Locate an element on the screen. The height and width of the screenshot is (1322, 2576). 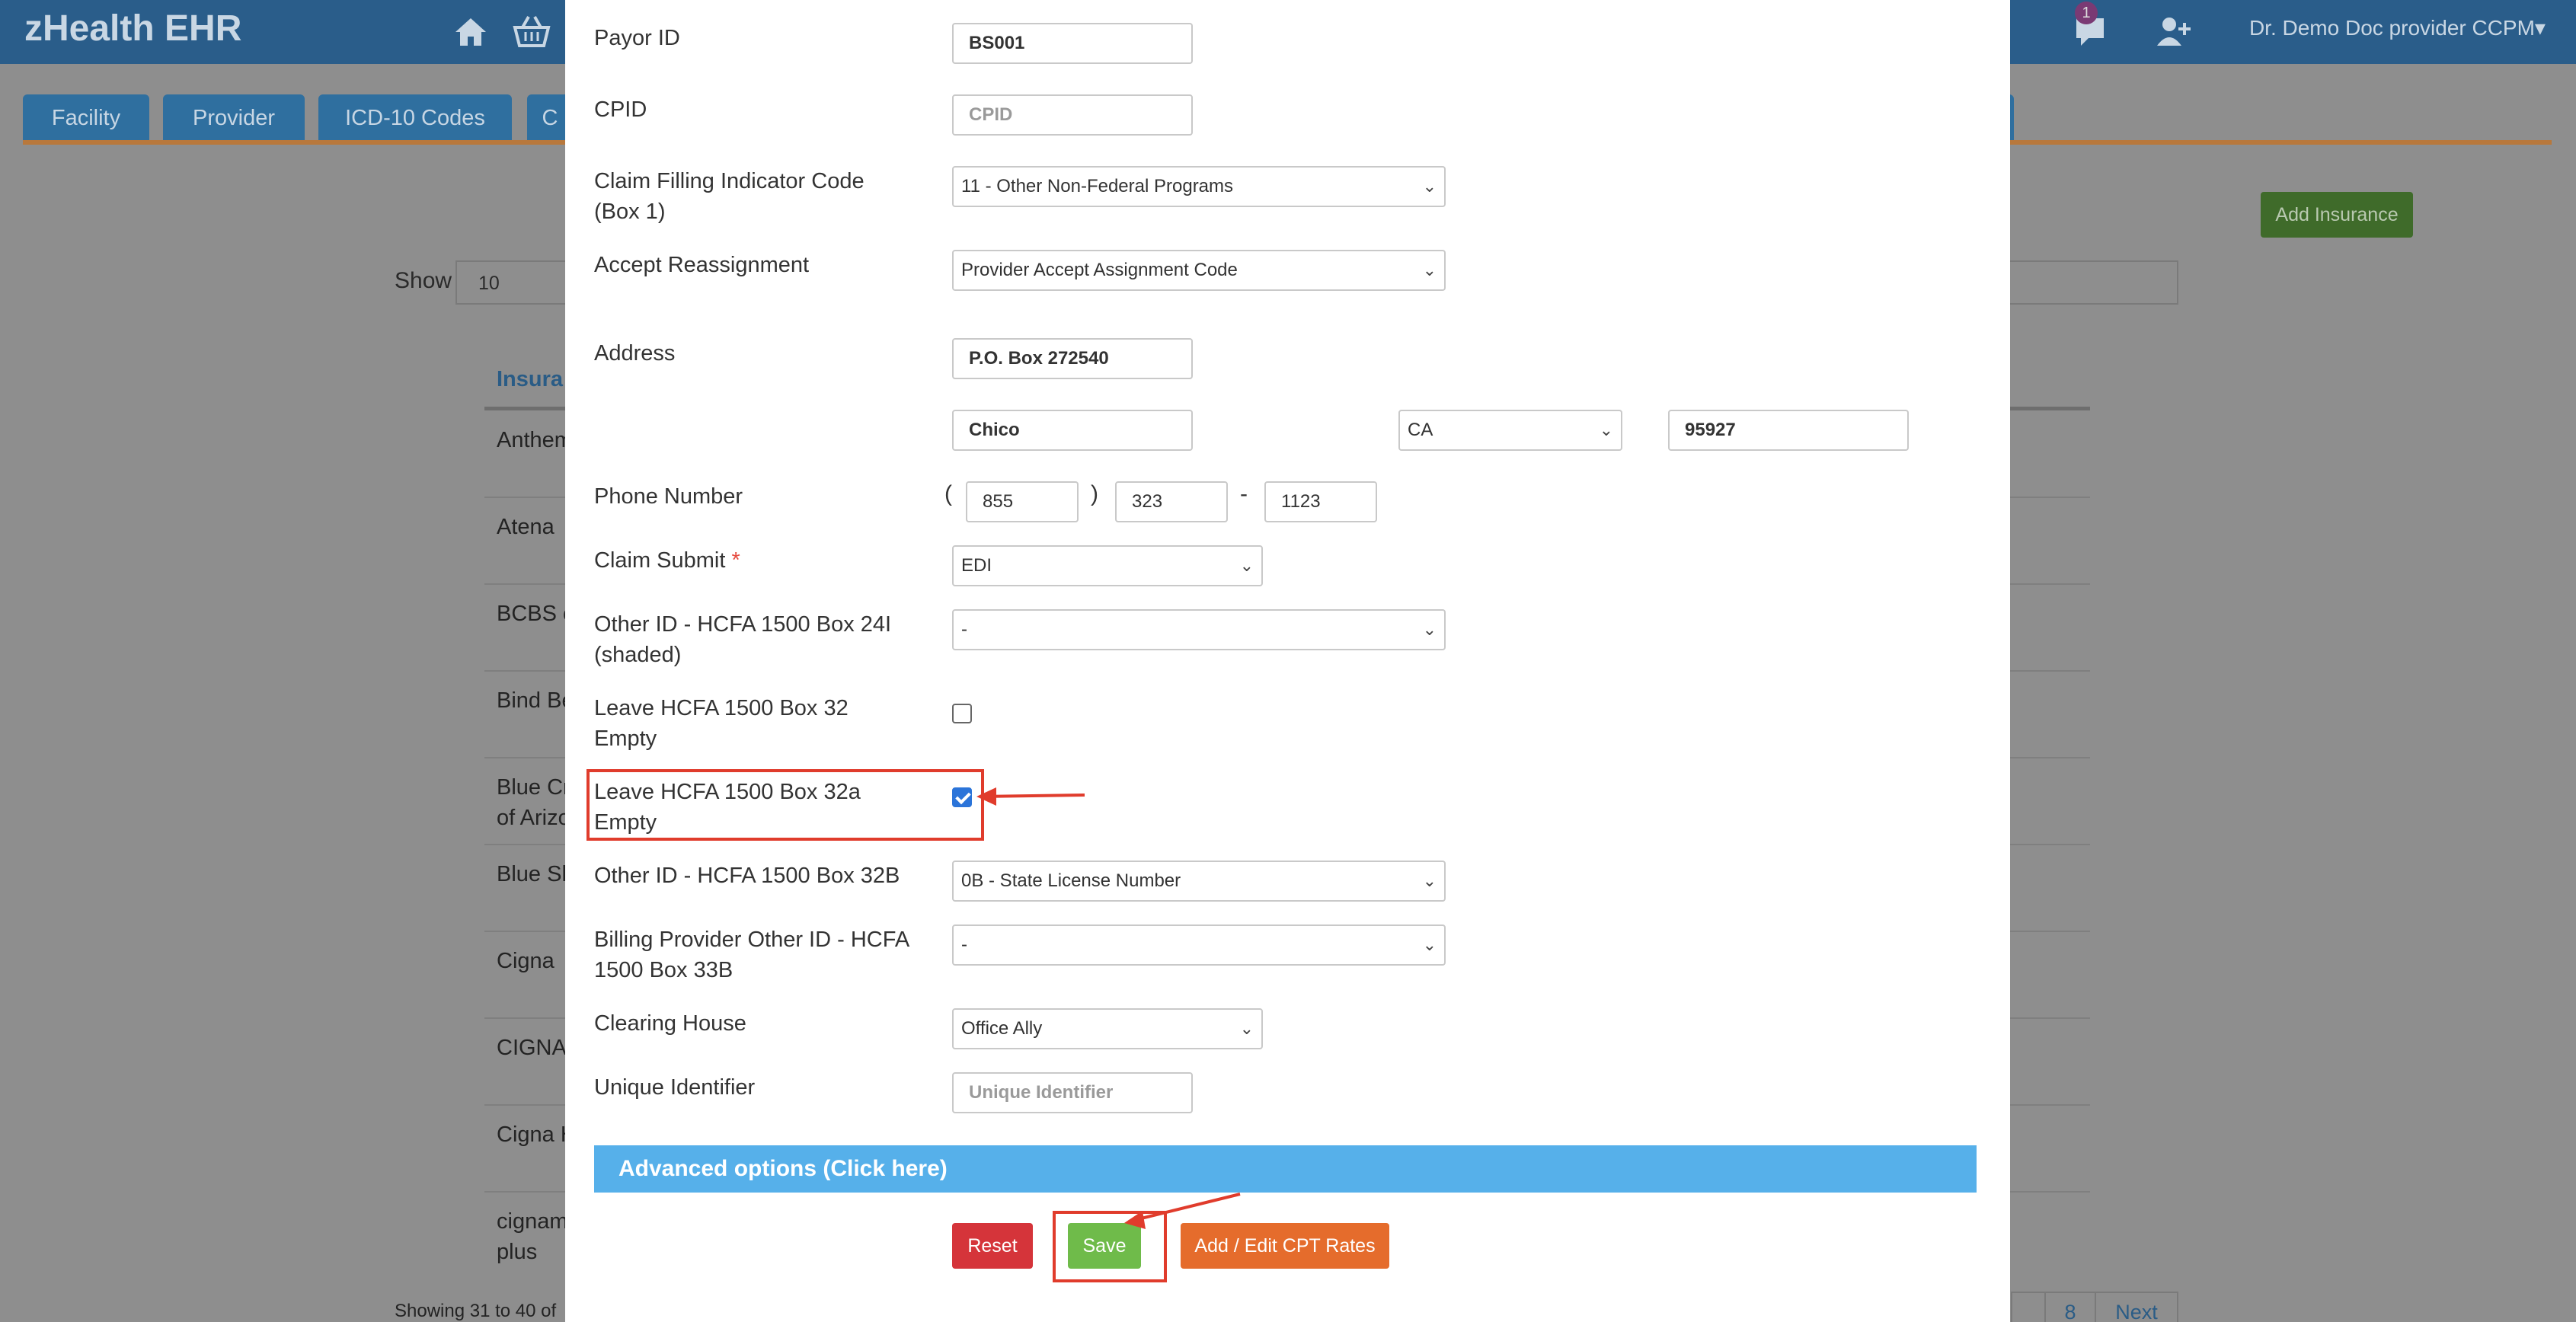
table-row: Anthem is located at coordinates (535, 440).